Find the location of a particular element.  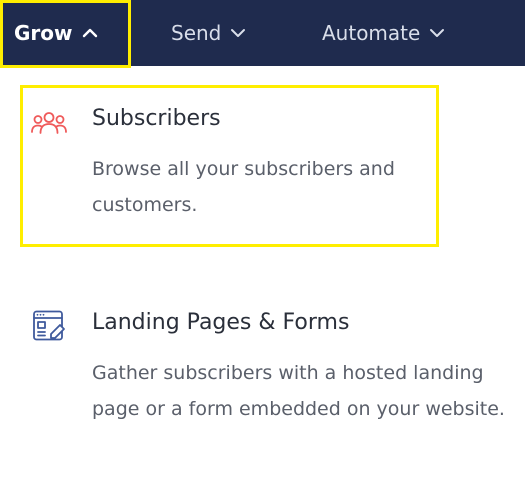

landing-page-form-icon is located at coordinates (49, 329).